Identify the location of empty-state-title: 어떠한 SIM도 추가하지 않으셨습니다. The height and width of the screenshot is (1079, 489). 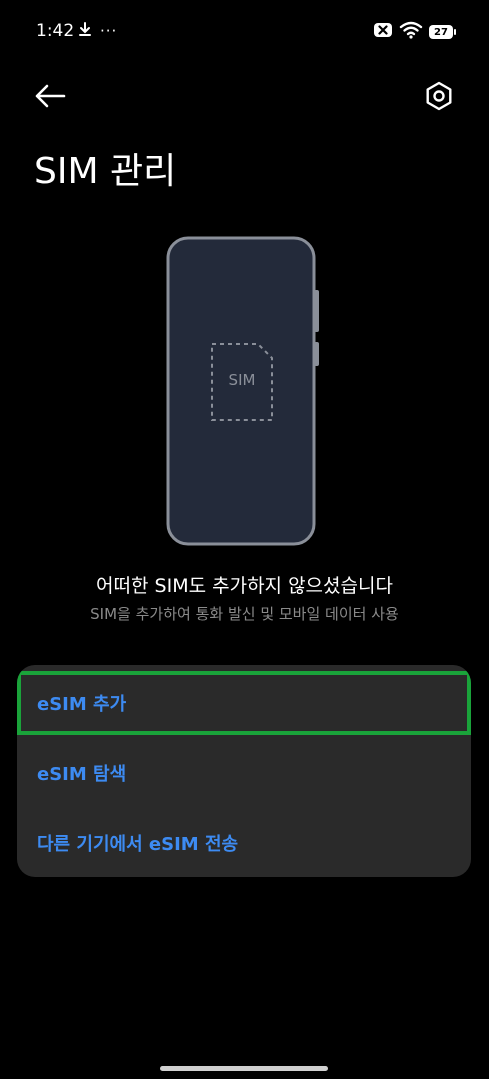
(244, 586).